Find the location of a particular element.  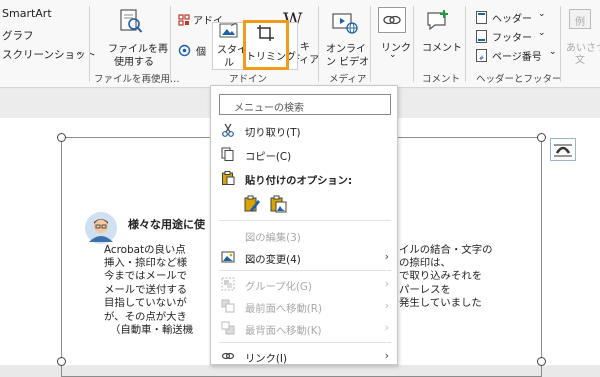

new-comment-icon is located at coordinates (438, 23).